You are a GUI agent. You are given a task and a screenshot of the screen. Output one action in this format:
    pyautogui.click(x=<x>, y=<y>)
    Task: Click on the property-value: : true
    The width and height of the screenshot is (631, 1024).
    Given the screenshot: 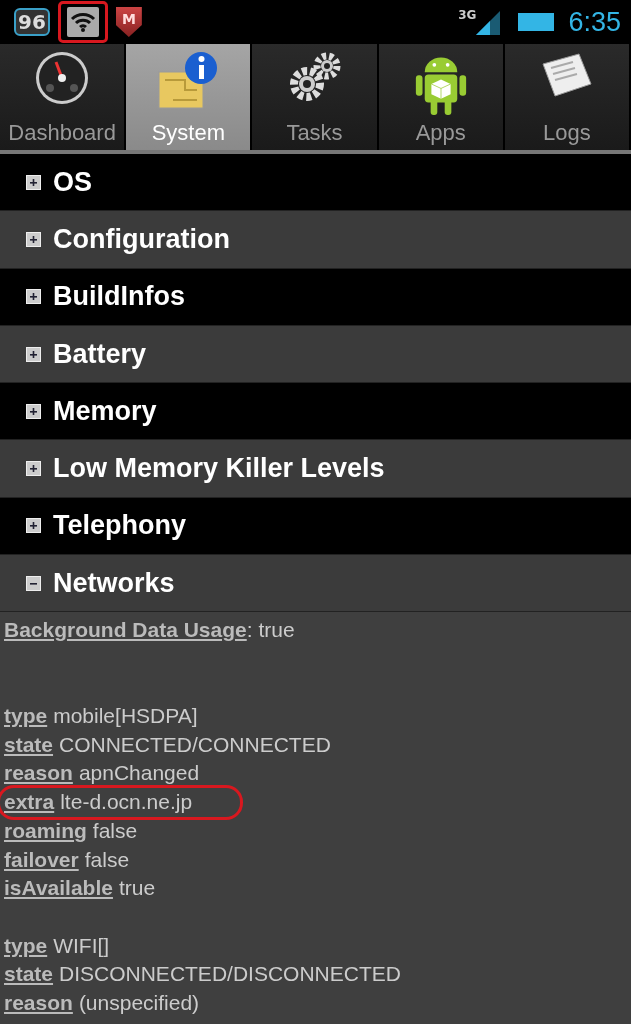 What is the action you would take?
    pyautogui.click(x=270, y=630)
    